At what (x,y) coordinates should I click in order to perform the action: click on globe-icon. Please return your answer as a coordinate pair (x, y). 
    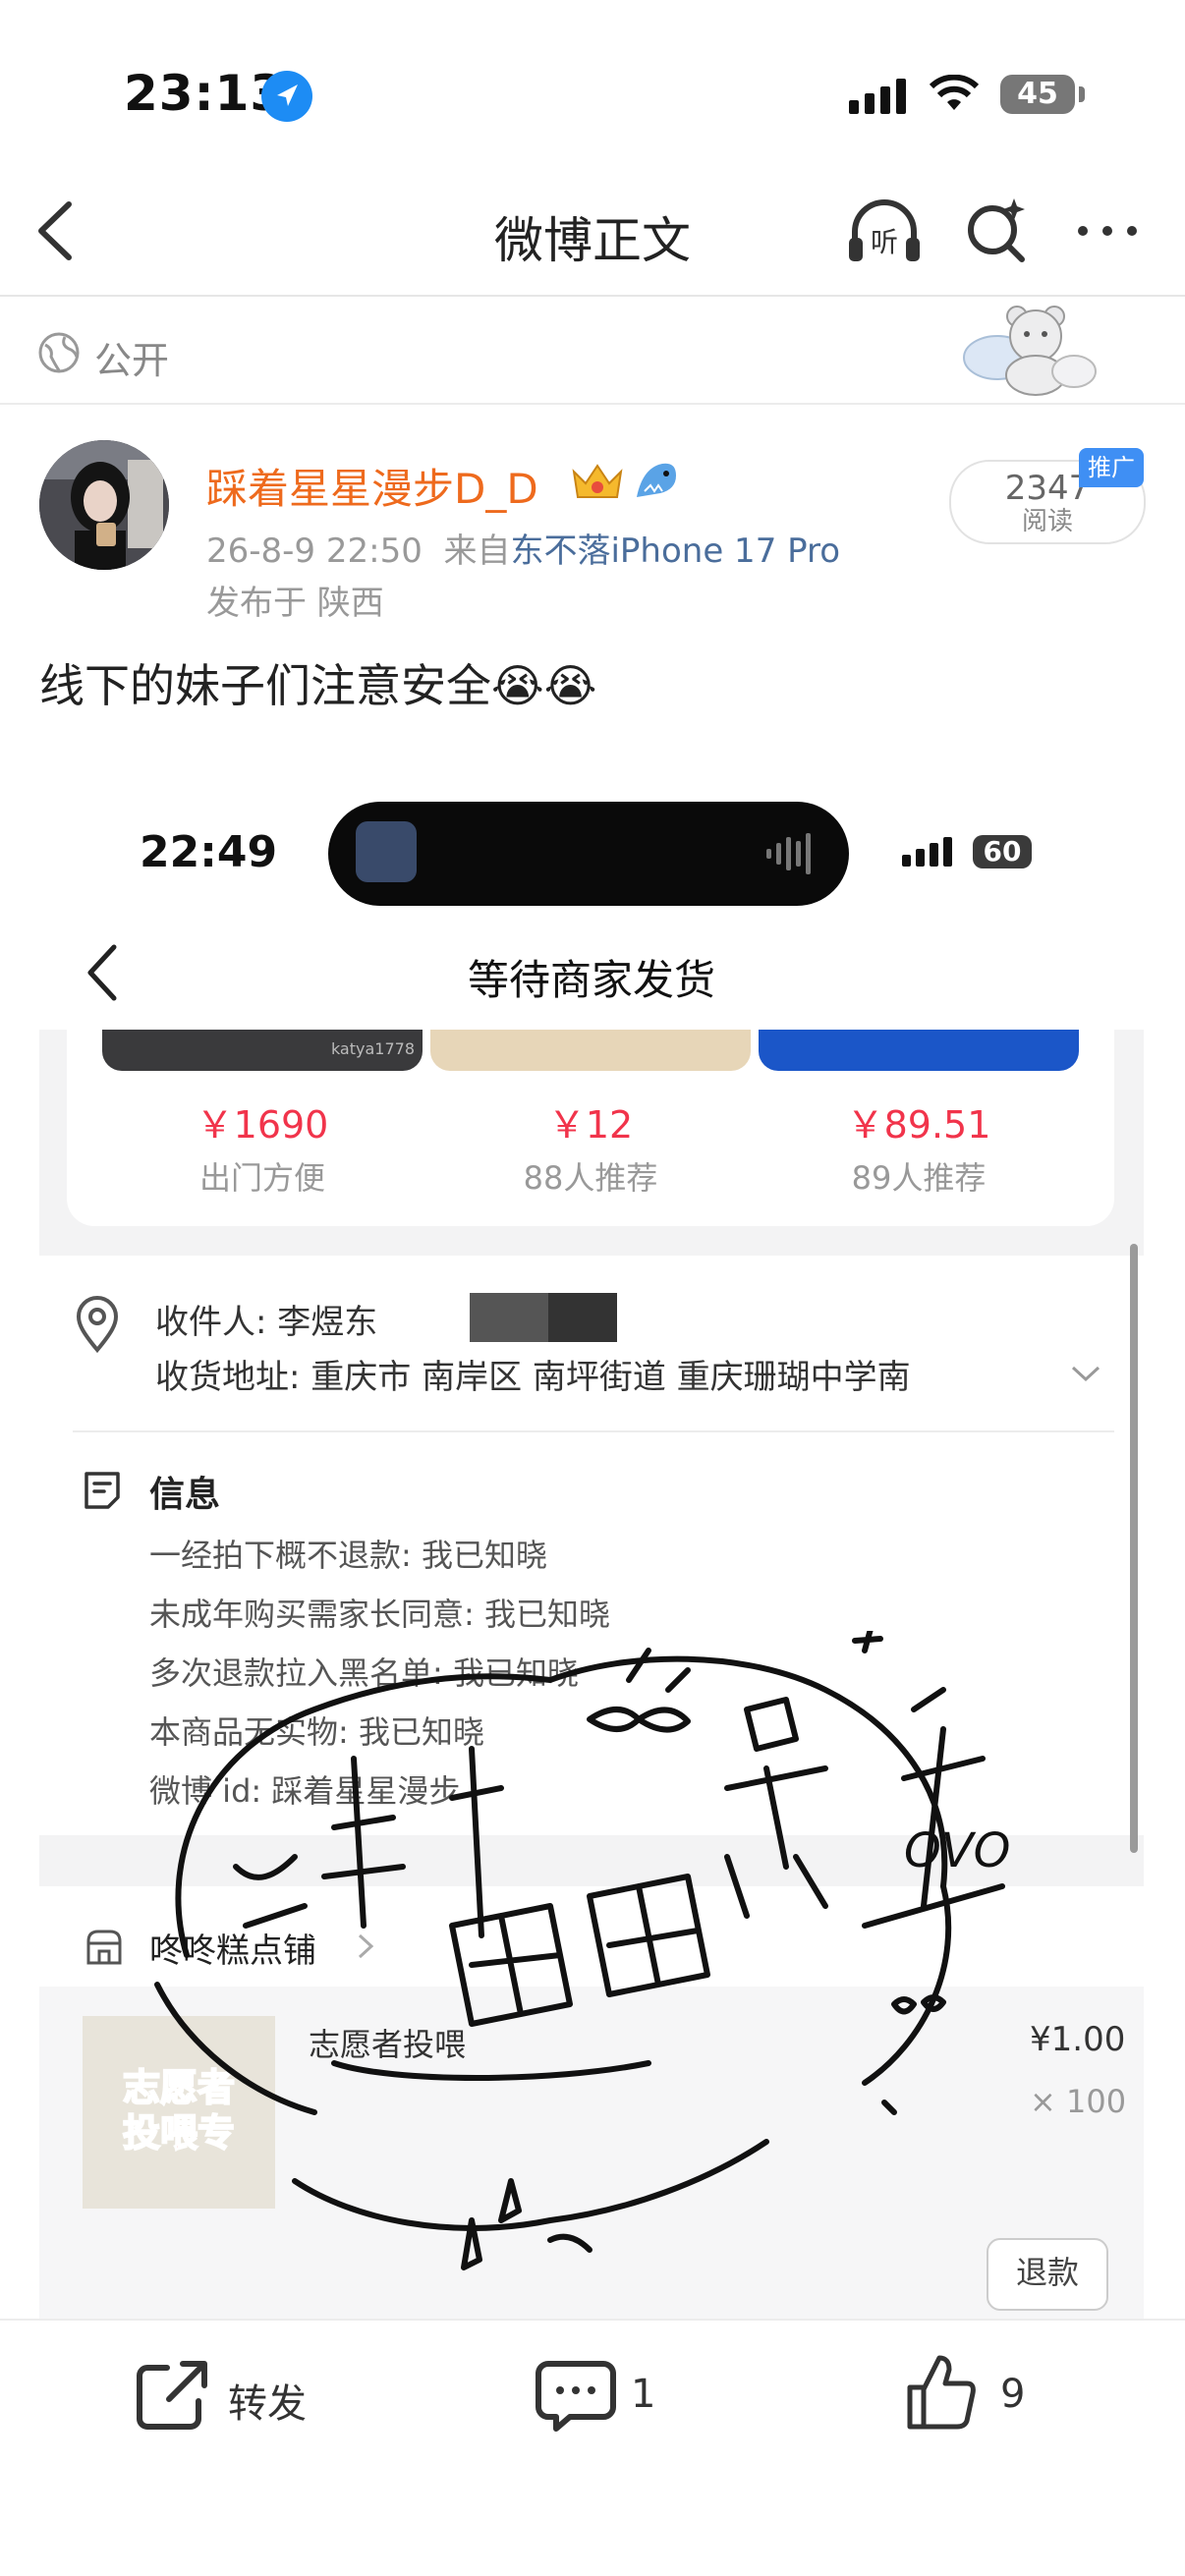
    Looking at the image, I should click on (59, 352).